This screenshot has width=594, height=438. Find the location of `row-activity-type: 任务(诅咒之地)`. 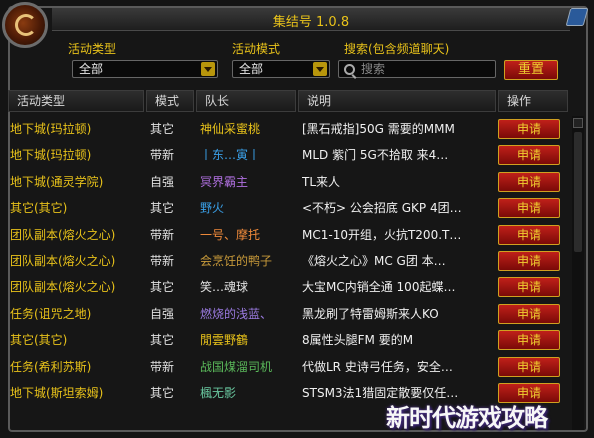

row-activity-type: 任务(诅咒之地) is located at coordinates (51, 313).